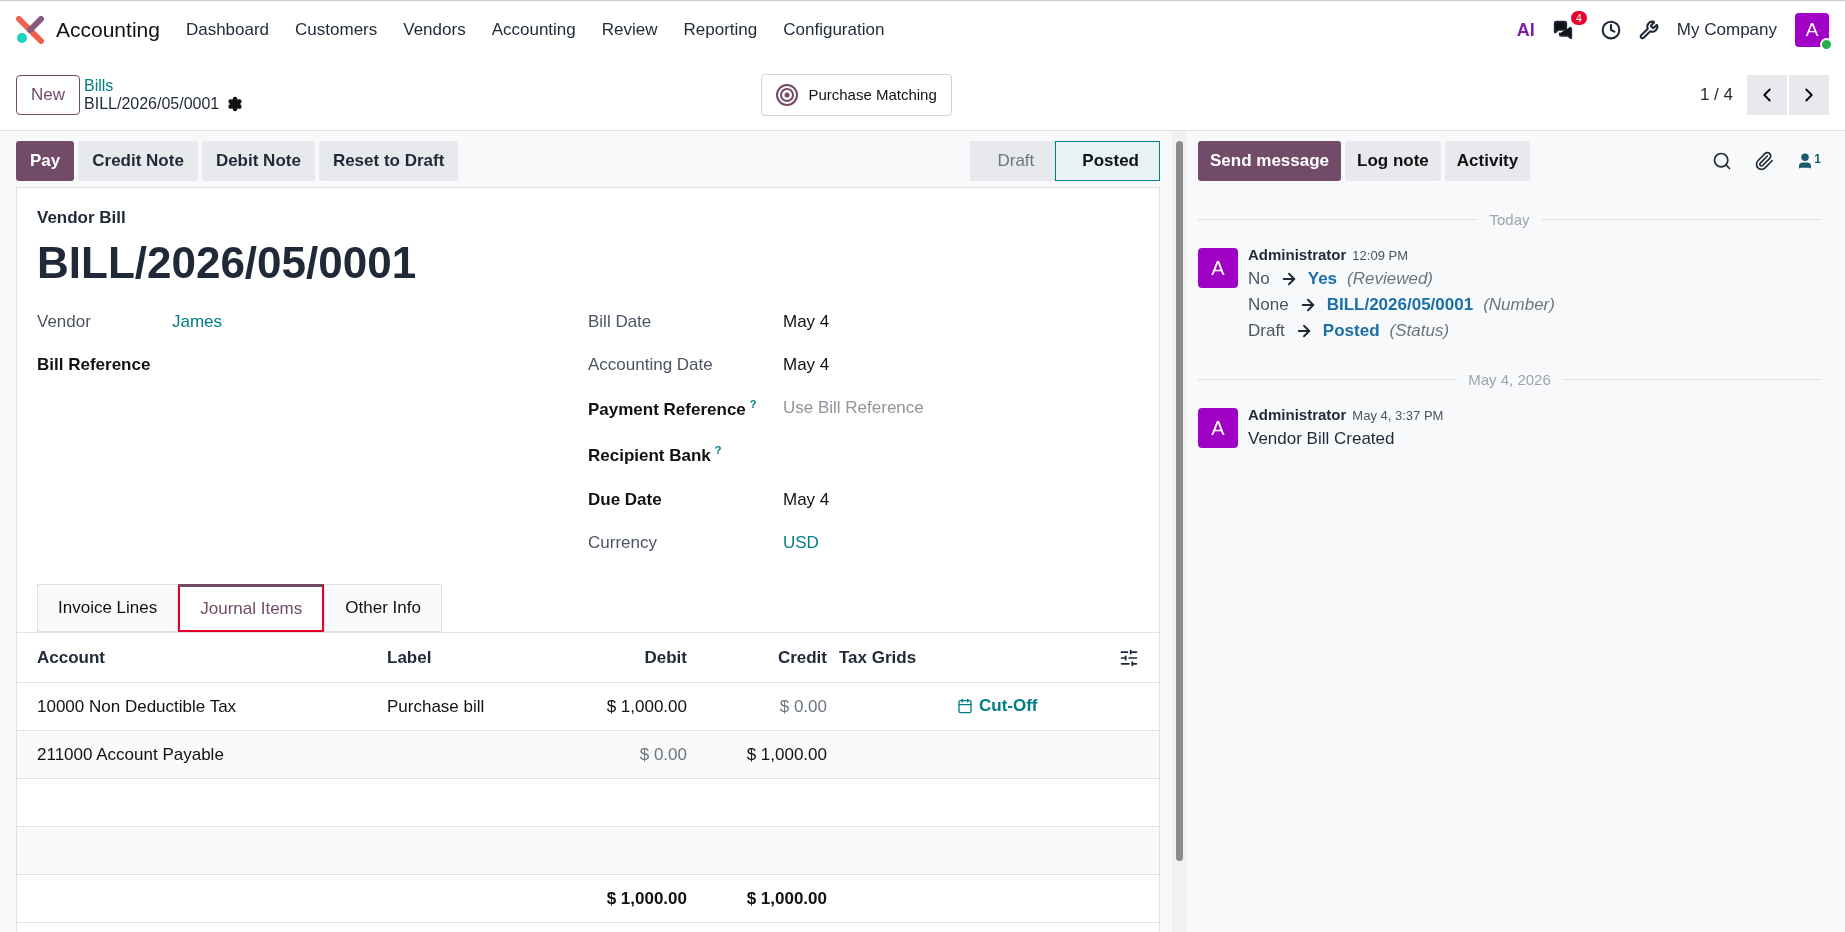 The height and width of the screenshot is (932, 1845). Describe the element at coordinates (108, 30) in the screenshot. I see `app-name: Accounting` at that location.